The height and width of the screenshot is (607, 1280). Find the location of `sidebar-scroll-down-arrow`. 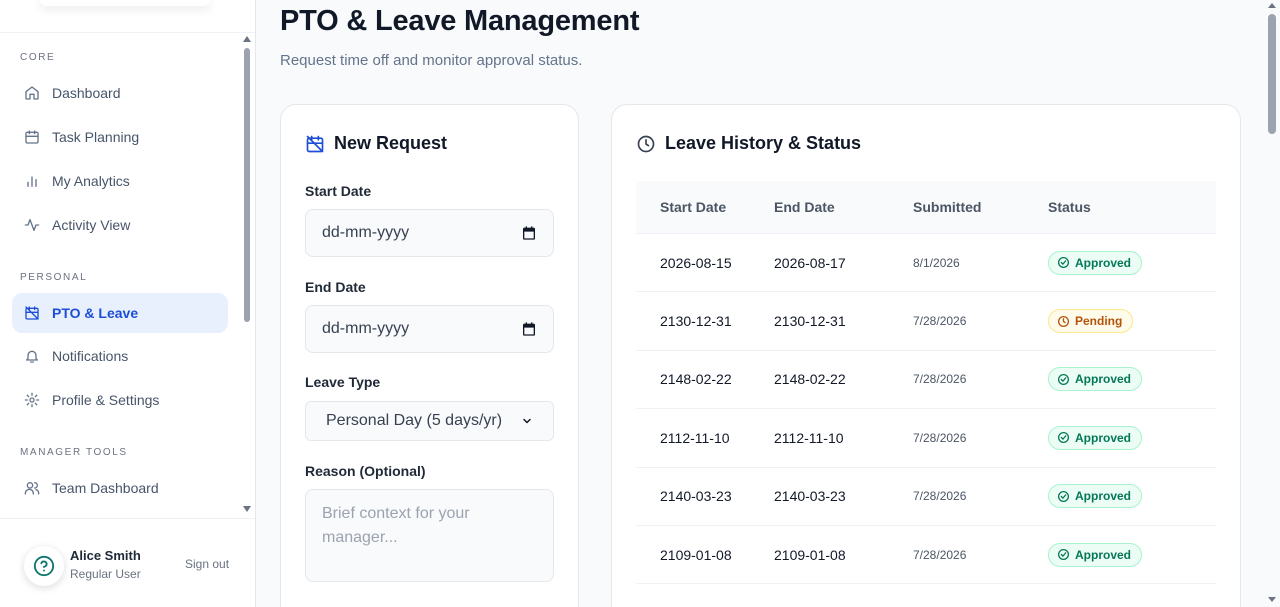

sidebar-scroll-down-arrow is located at coordinates (247, 509).